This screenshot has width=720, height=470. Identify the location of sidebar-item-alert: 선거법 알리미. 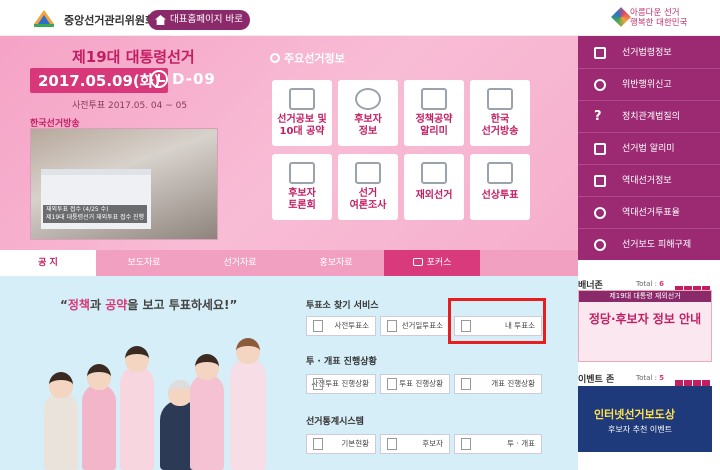
(649, 149).